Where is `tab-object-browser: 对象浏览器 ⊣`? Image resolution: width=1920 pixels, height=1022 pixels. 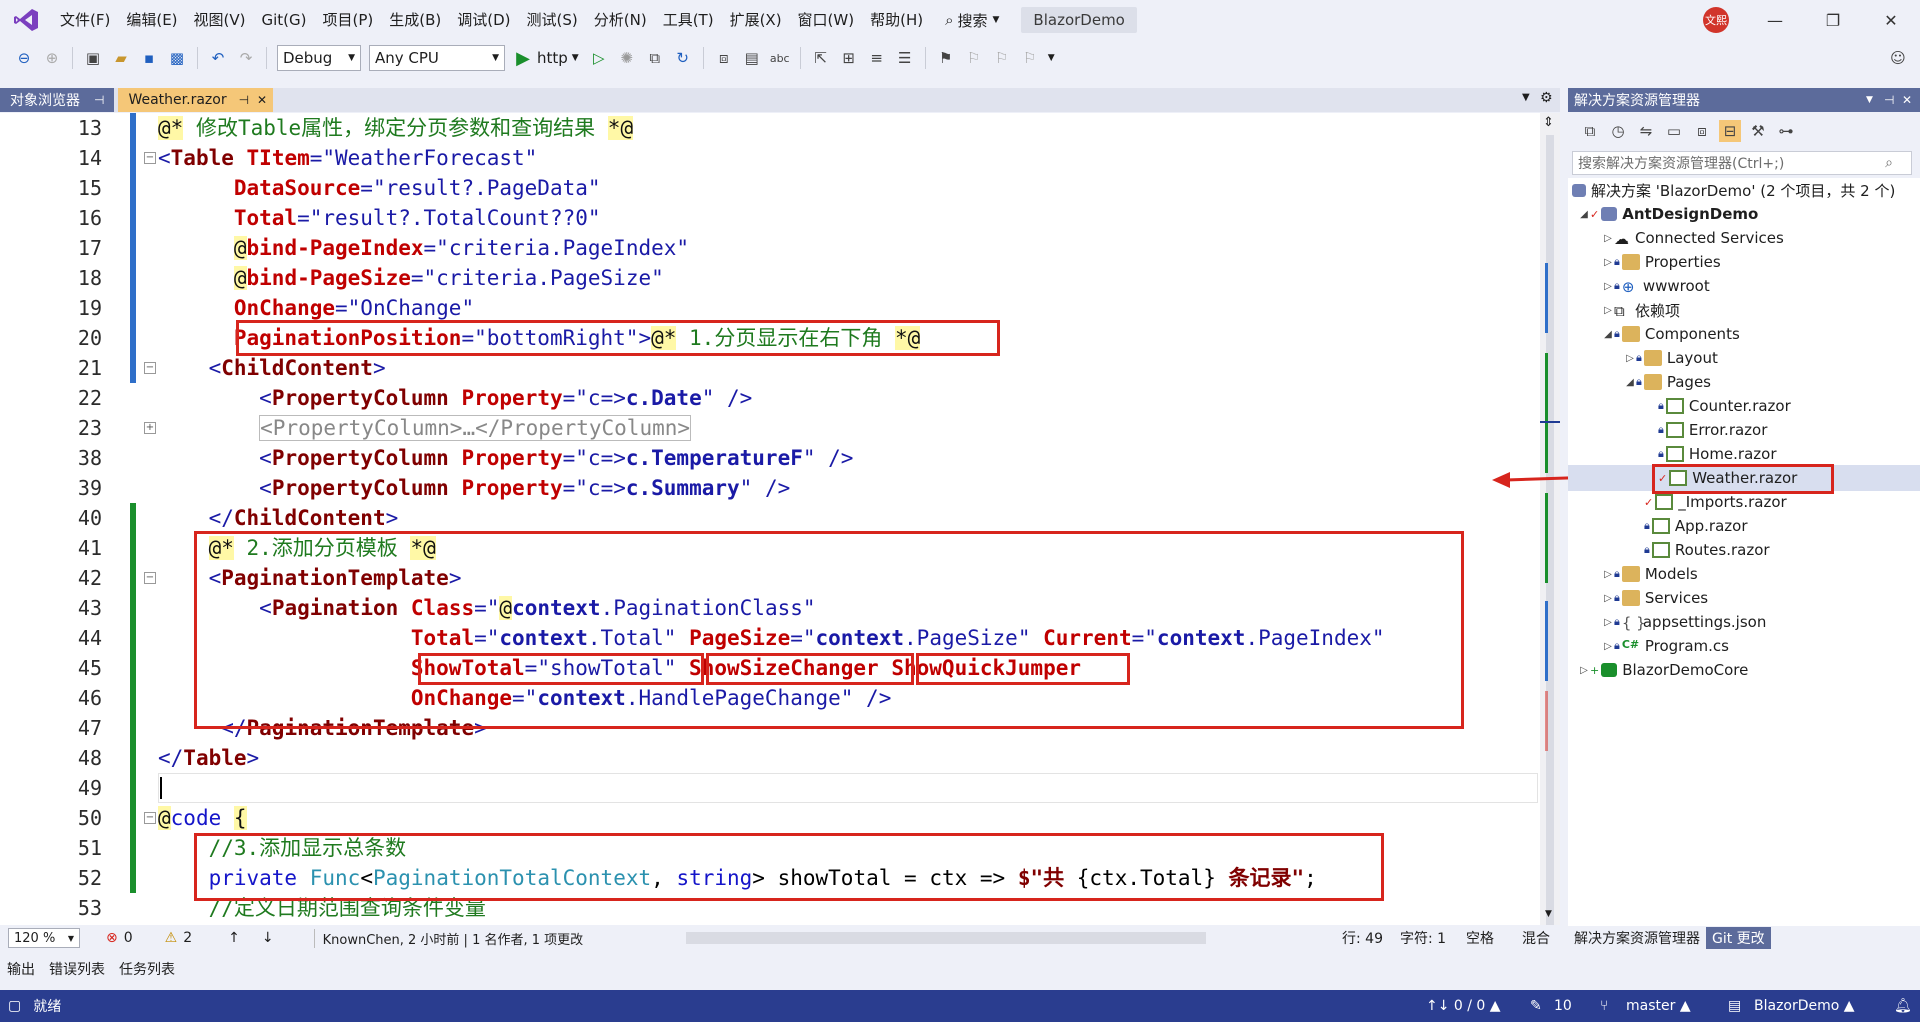 tab-object-browser: 对象浏览器 ⊣ is located at coordinates (57, 100).